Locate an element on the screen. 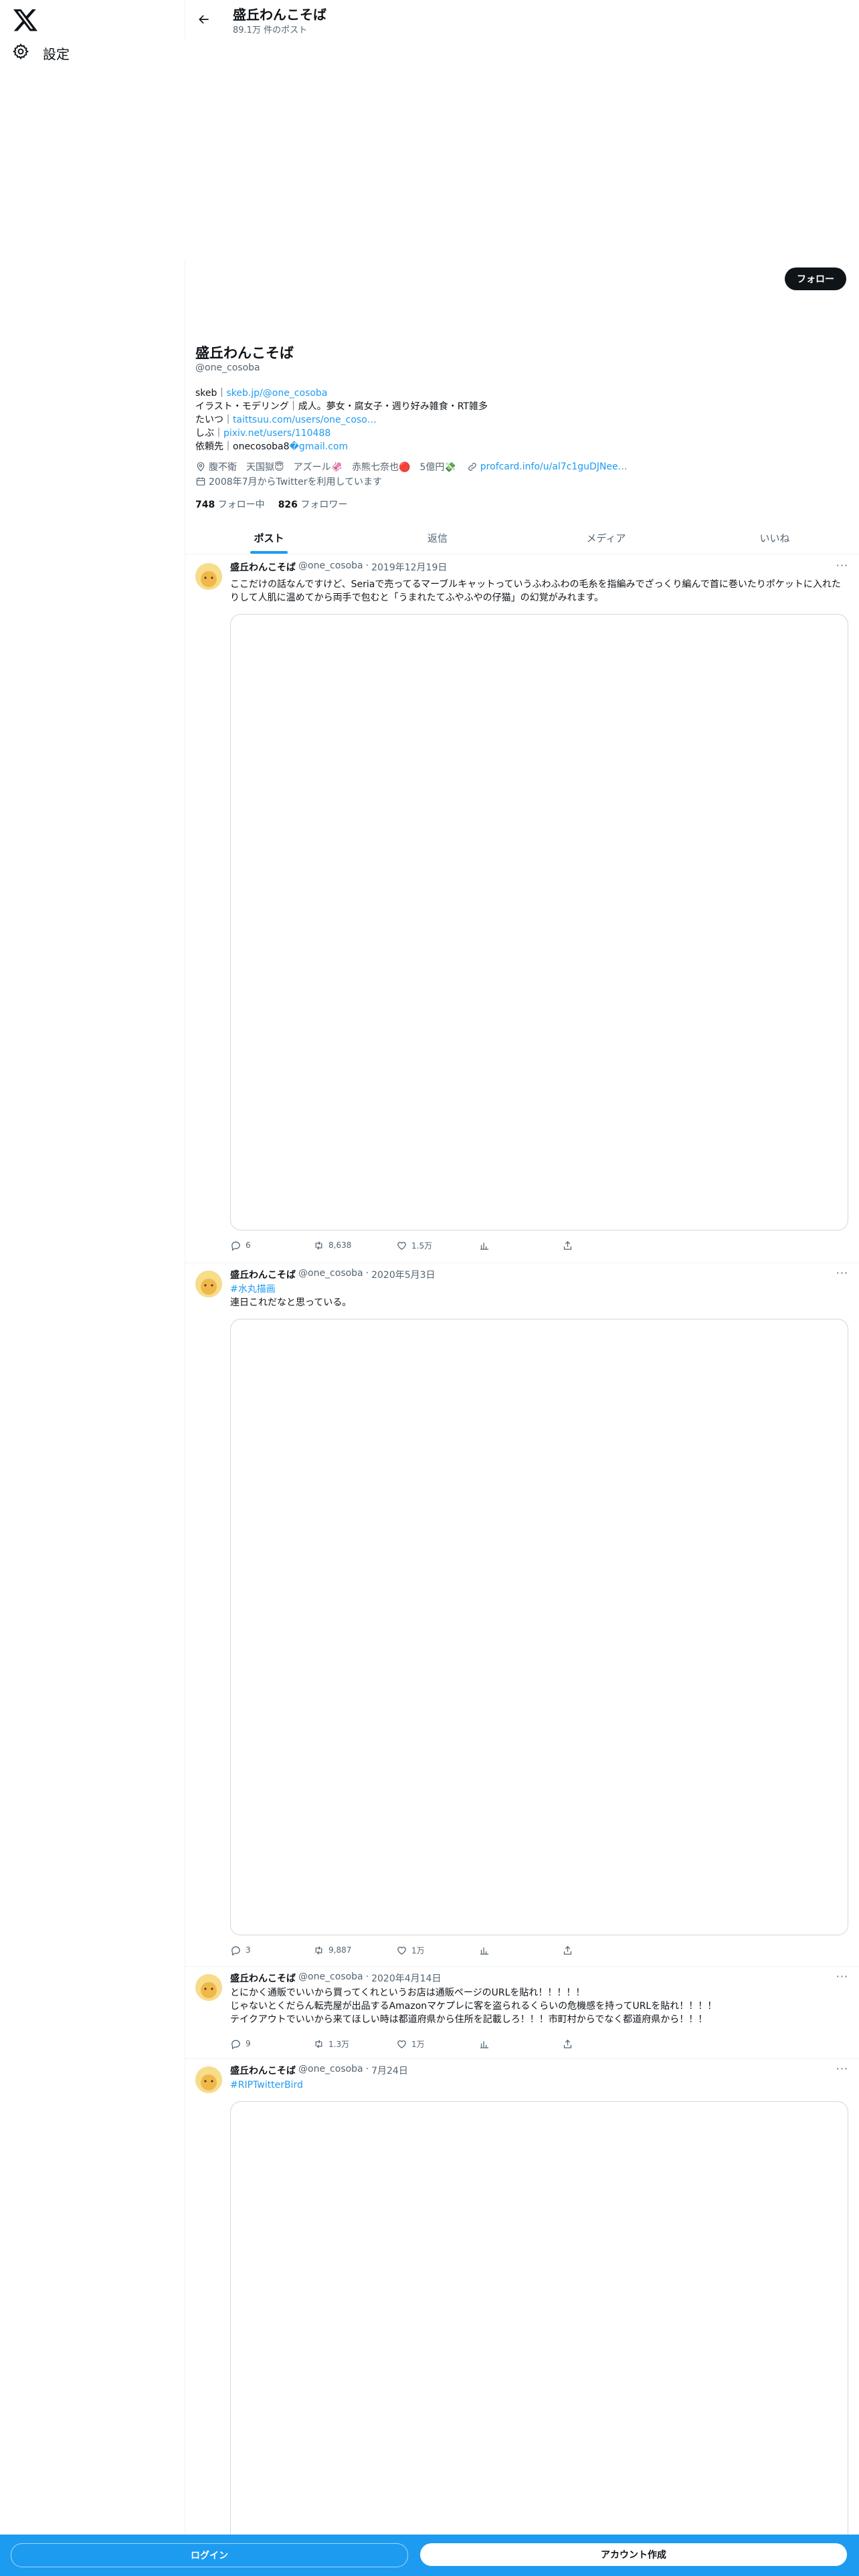  header-post-count: 89.1万 件のポスト is located at coordinates (270, 30).